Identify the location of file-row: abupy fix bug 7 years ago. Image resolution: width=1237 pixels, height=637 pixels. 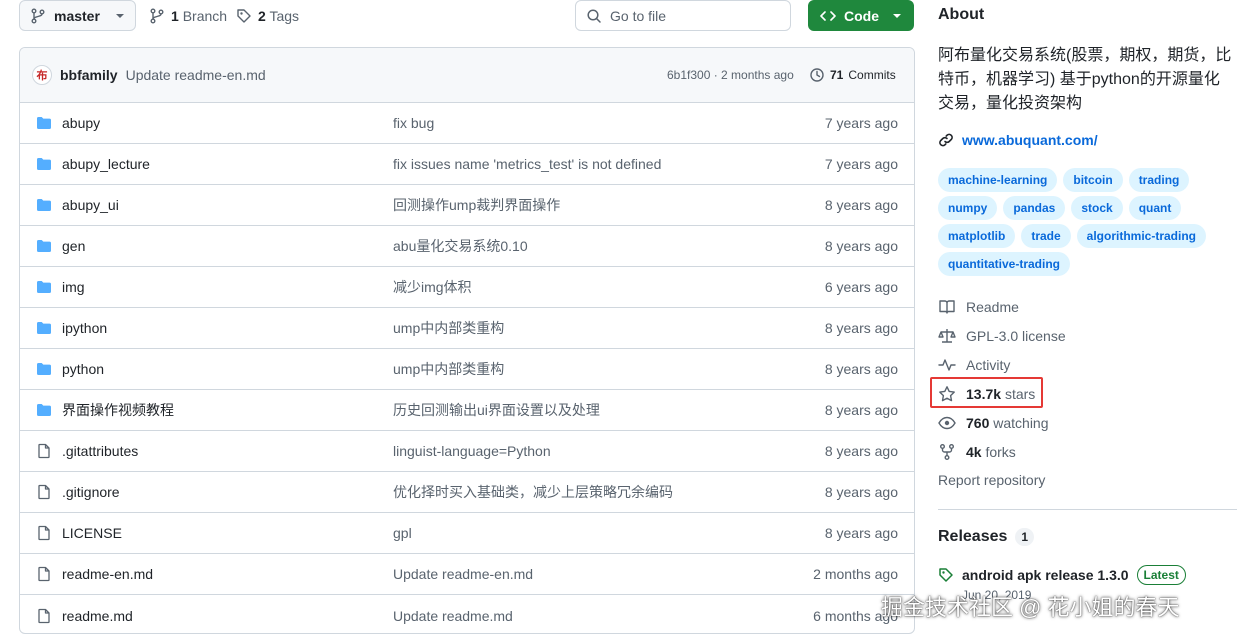
(467, 123).